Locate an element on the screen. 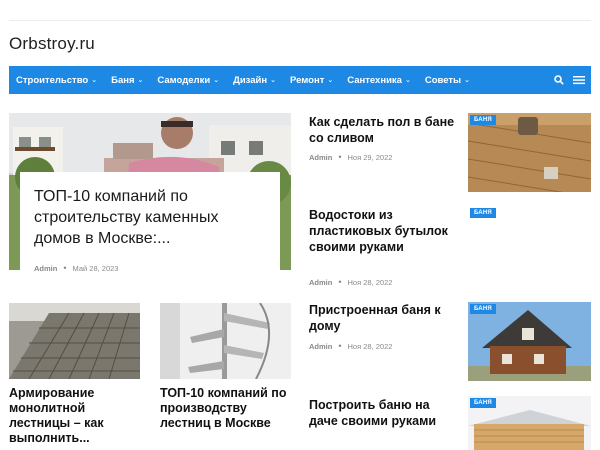  nav-item-banya: Баня ⌄ is located at coordinates (127, 80).